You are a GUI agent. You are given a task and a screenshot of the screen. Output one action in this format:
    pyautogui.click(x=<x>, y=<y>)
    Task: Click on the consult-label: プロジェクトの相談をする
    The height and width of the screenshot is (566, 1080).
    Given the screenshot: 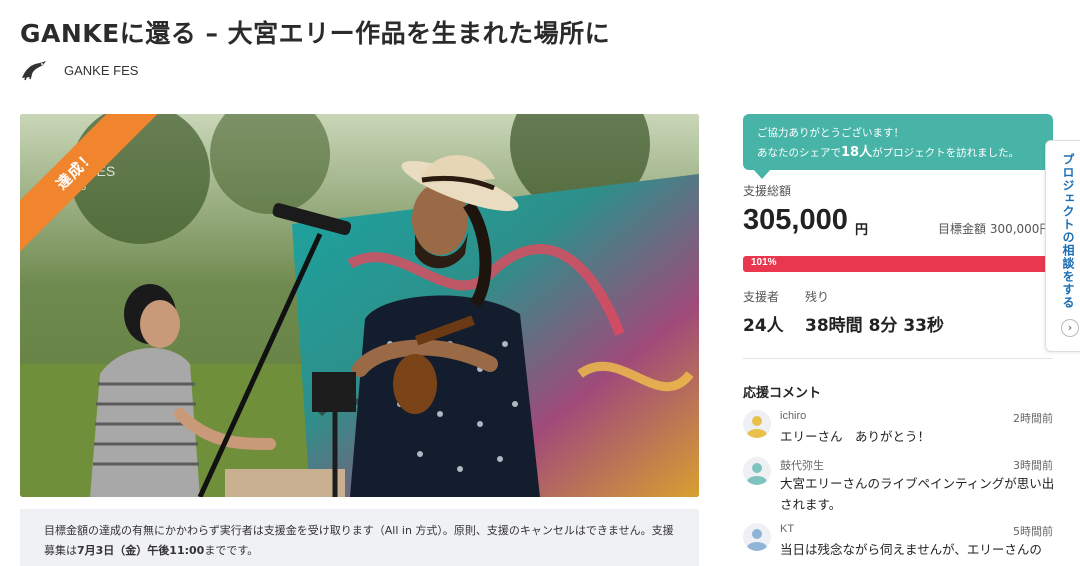 What is the action you would take?
    pyautogui.click(x=1068, y=231)
    